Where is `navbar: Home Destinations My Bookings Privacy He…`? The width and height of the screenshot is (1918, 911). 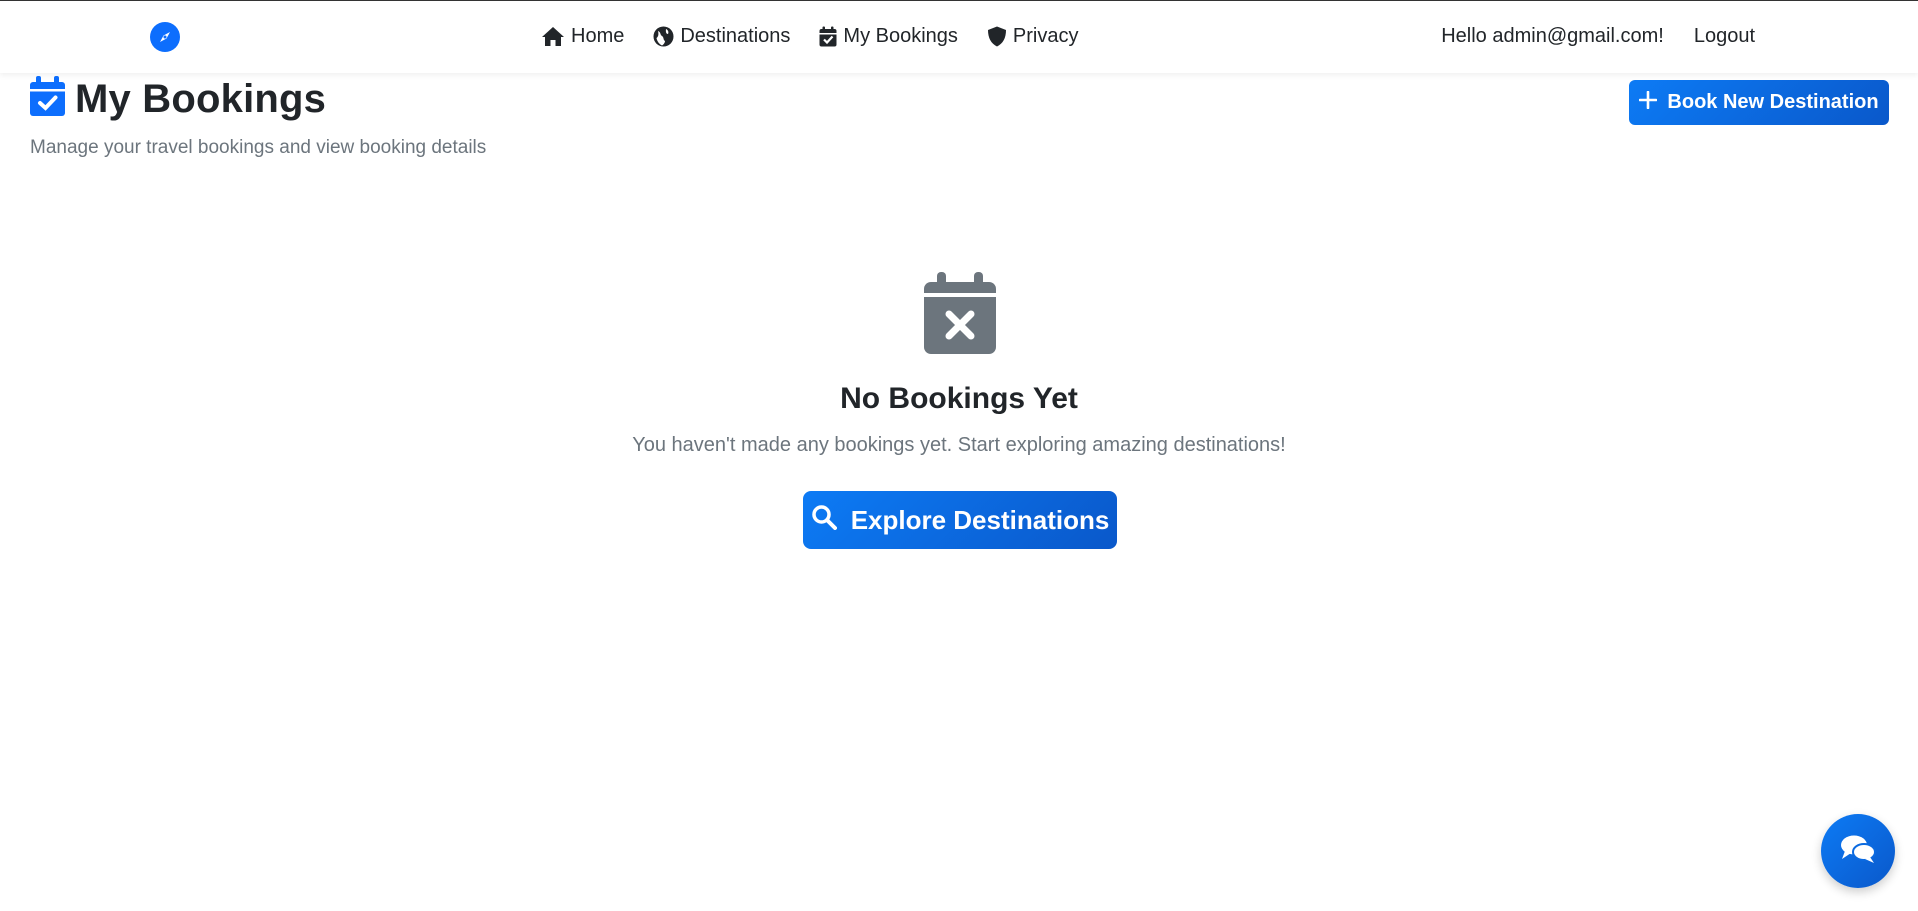 navbar: Home Destinations My Bookings Privacy He… is located at coordinates (959, 36).